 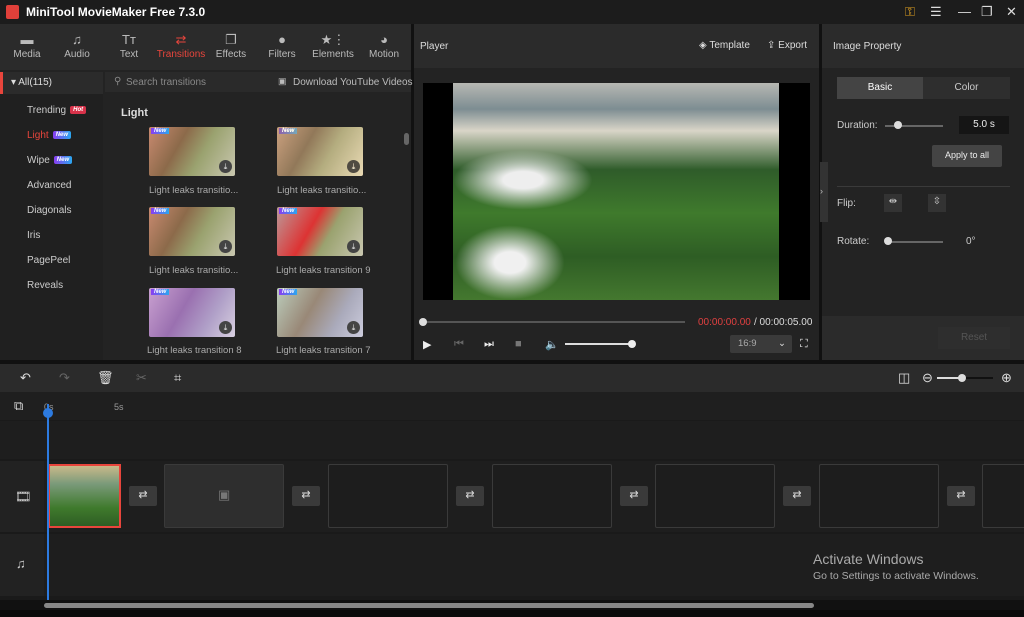 I want to click on flip-vertical-icon: ⇳, so click(x=937, y=203).